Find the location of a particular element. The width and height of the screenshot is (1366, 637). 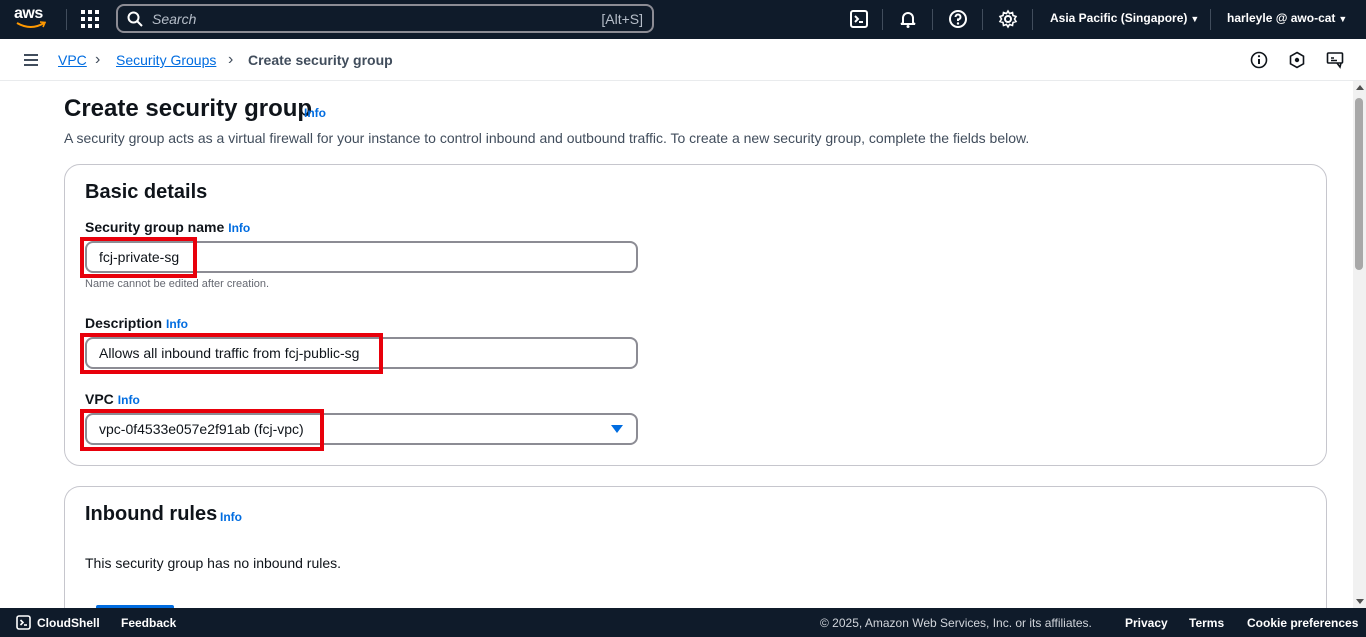

hexagon-settings-icon is located at coordinates (1297, 60).